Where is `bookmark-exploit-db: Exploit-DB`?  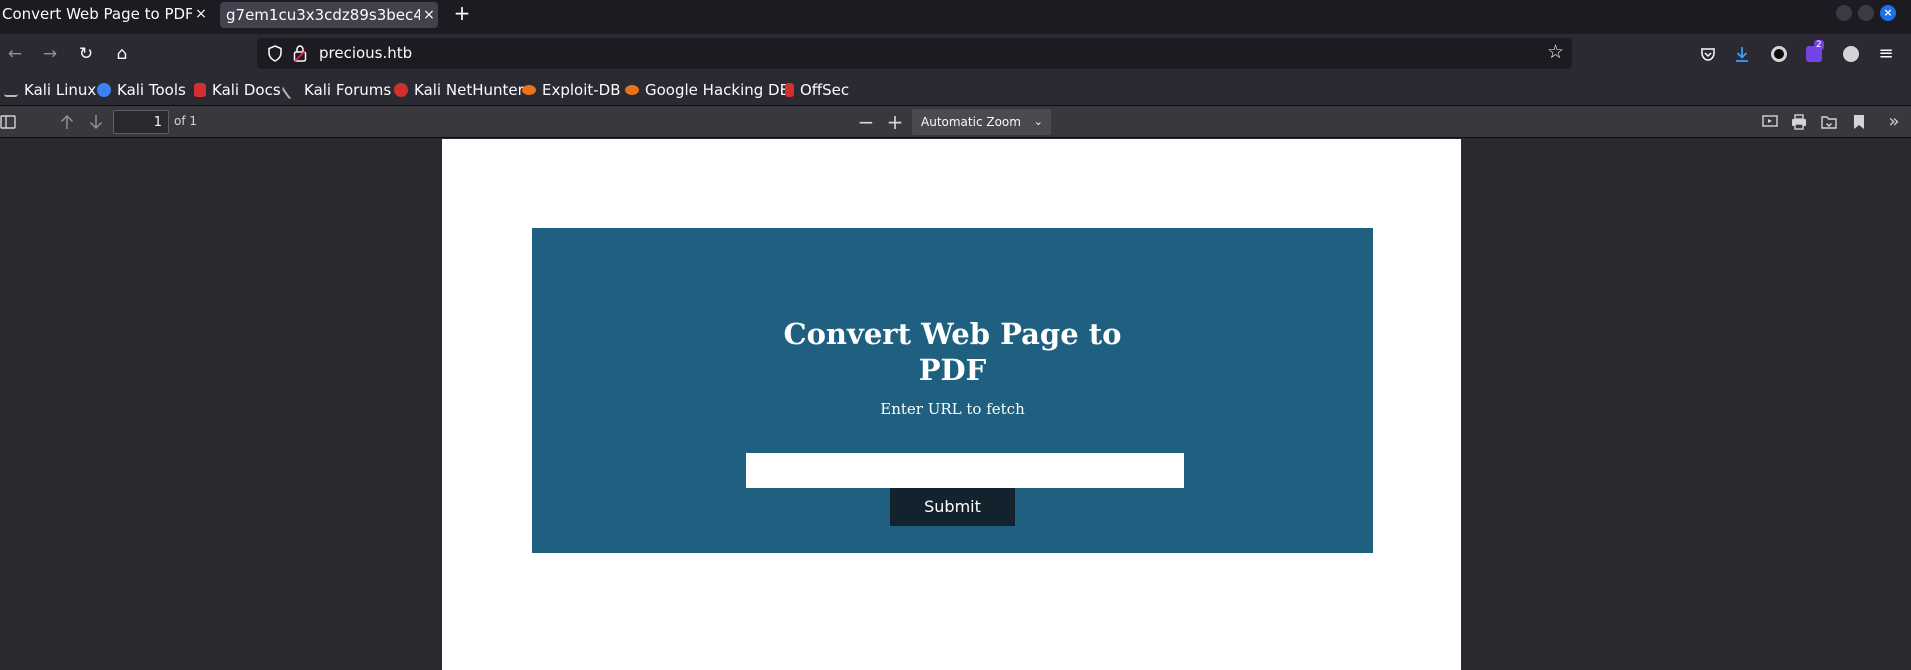
bookmark-exploit-db: Exploit-DB is located at coordinates (571, 90).